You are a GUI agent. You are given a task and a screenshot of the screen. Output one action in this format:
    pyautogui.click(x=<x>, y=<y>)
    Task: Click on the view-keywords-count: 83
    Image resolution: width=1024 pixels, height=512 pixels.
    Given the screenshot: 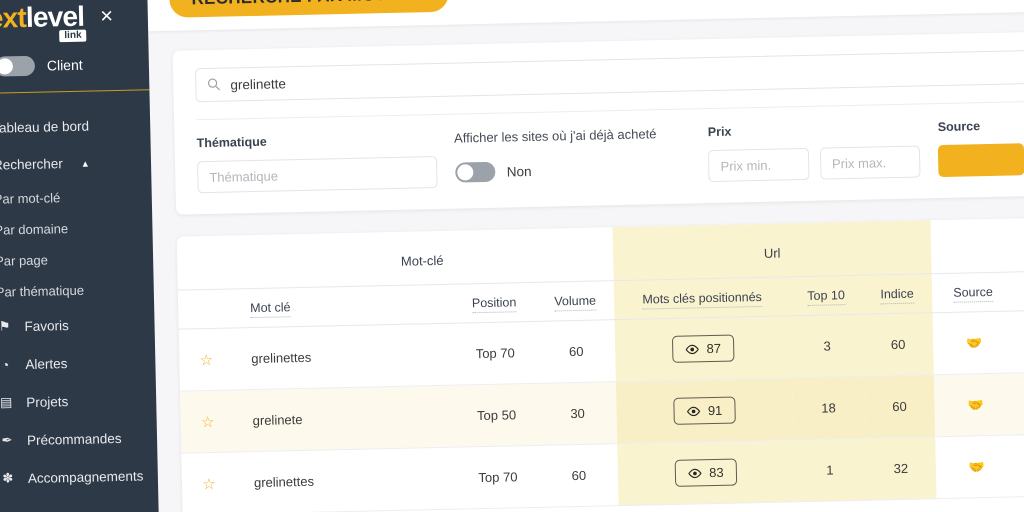 What is the action you would take?
    pyautogui.click(x=716, y=472)
    